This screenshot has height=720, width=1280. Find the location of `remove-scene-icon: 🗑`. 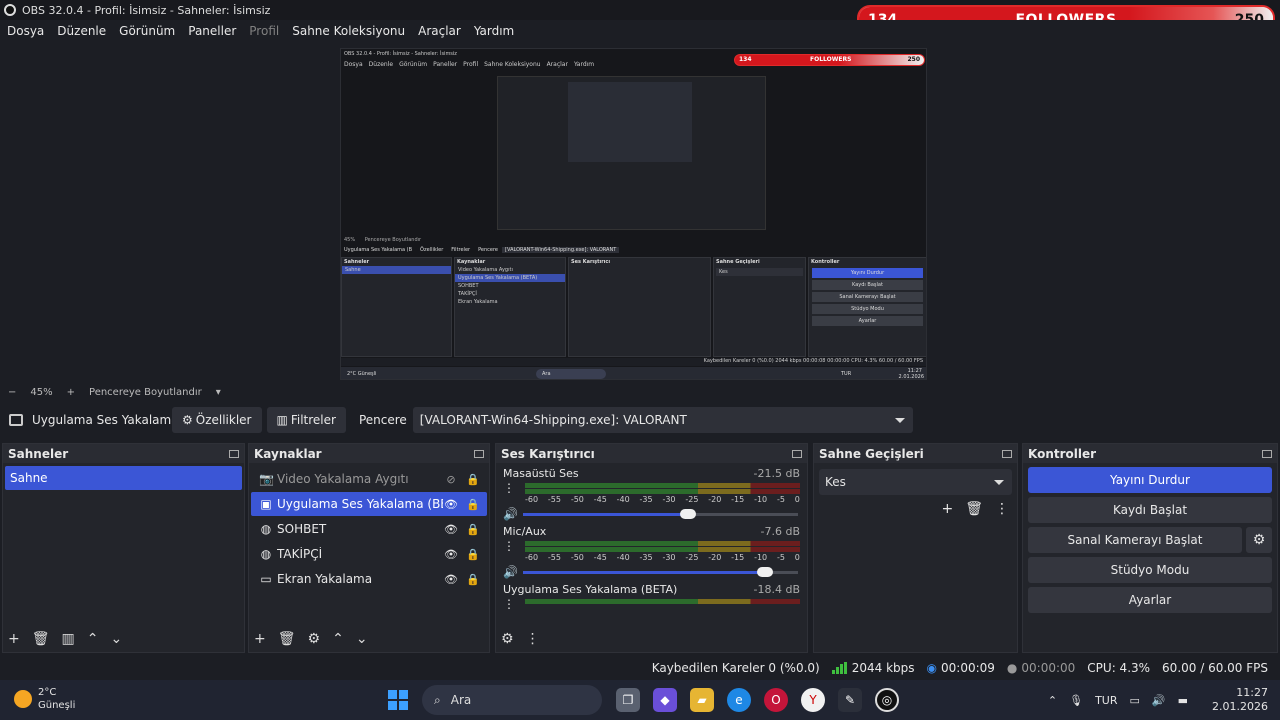

remove-scene-icon: 🗑 is located at coordinates (41, 639).